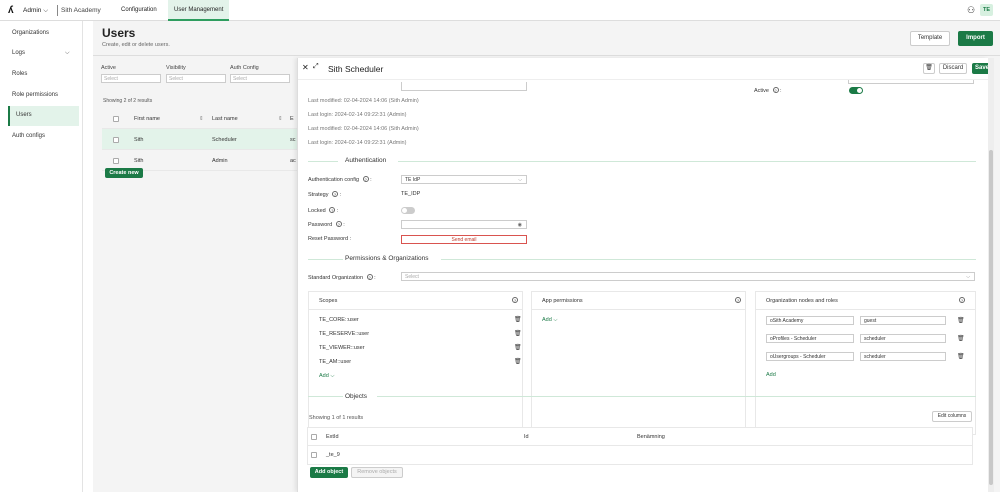  What do you see at coordinates (81, 10) in the screenshot?
I see `app-name: Sith Academy` at bounding box center [81, 10].